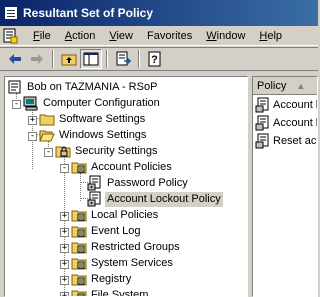 Image resolution: width=320 pixels, height=297 pixels. I want to click on tree-item-security-settings: Security Settings, so click(107, 151).